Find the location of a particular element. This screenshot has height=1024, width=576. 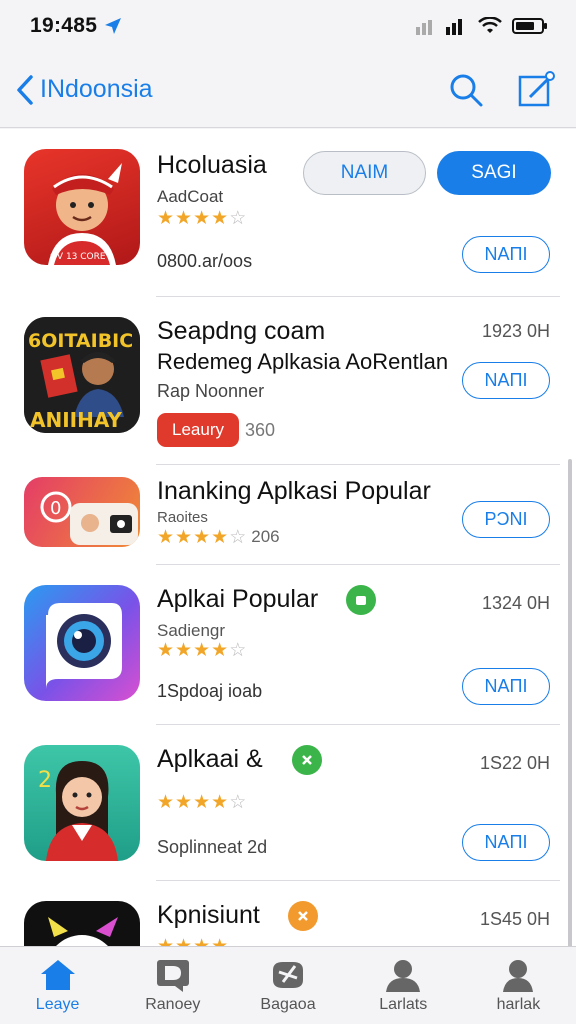

tab-ranoey: Ranoey is located at coordinates (172, 985).